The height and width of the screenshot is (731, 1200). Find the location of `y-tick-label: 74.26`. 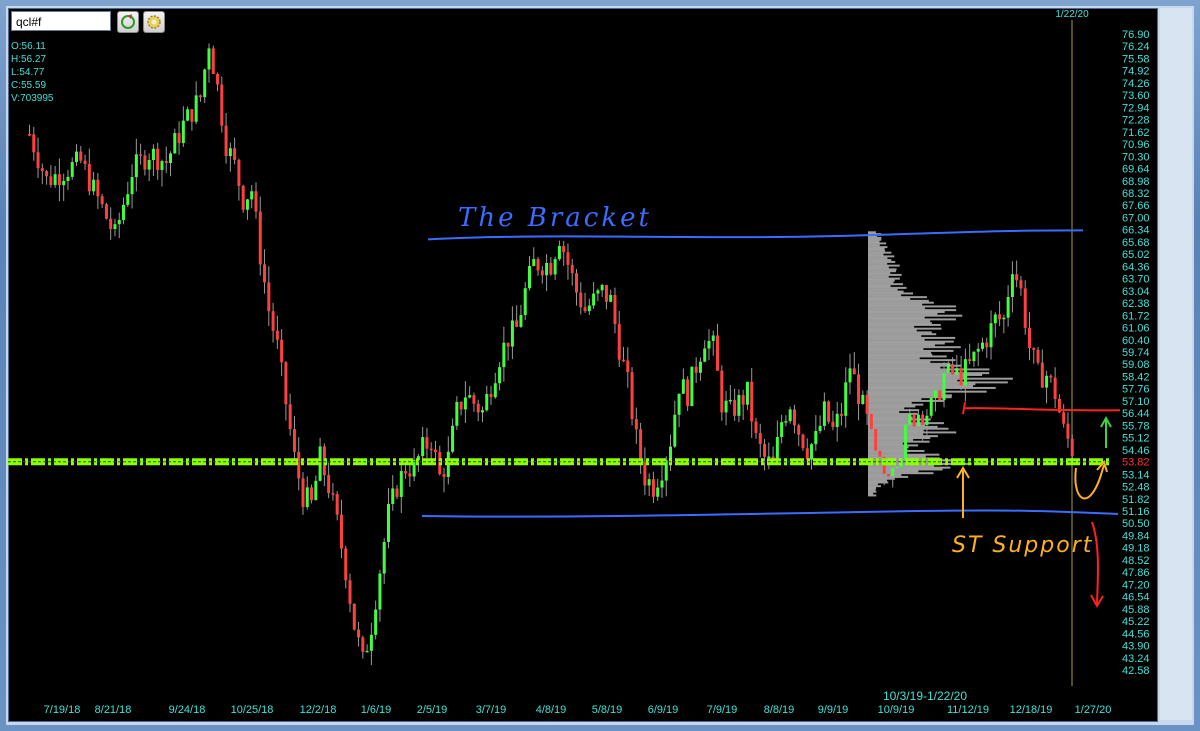

y-tick-label: 74.26 is located at coordinates (1136, 84).